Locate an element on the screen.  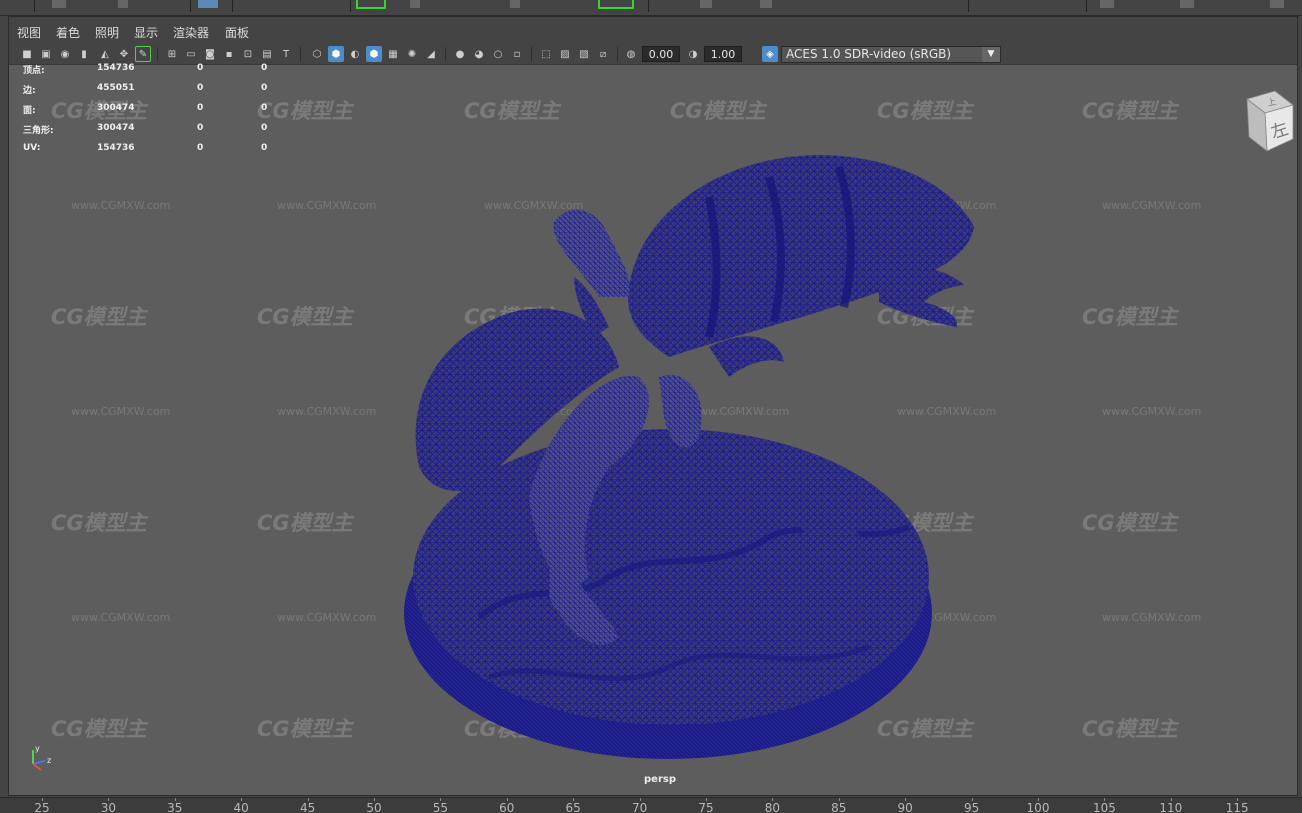
creature-leg is located at coordinates (746, 356).